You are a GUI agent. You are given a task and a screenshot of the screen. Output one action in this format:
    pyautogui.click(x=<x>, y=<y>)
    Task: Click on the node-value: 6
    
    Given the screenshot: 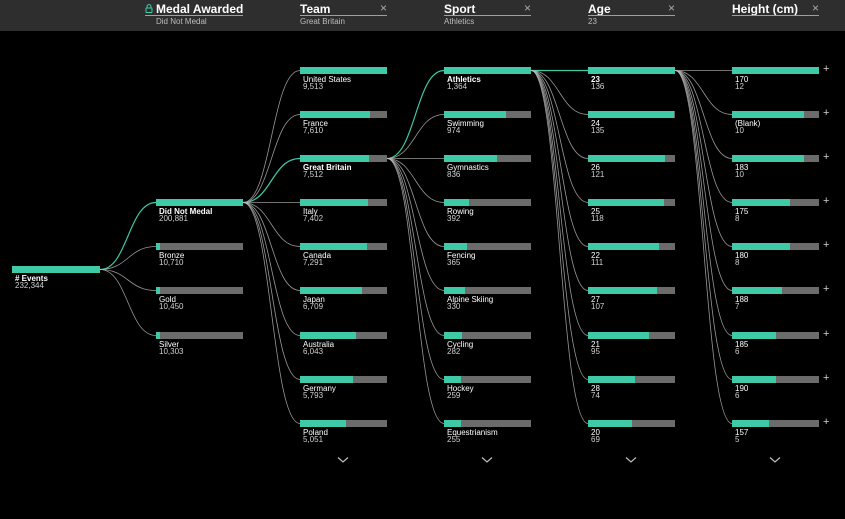 What is the action you would take?
    pyautogui.click(x=737, y=351)
    